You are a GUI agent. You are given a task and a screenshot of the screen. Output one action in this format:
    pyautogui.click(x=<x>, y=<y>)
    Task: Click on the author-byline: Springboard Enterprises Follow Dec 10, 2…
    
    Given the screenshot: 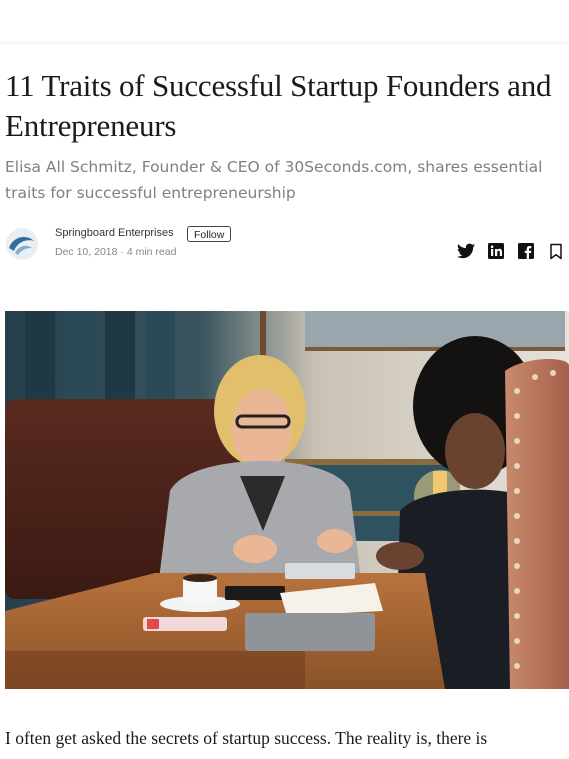 What is the action you would take?
    pyautogui.click(x=285, y=246)
    